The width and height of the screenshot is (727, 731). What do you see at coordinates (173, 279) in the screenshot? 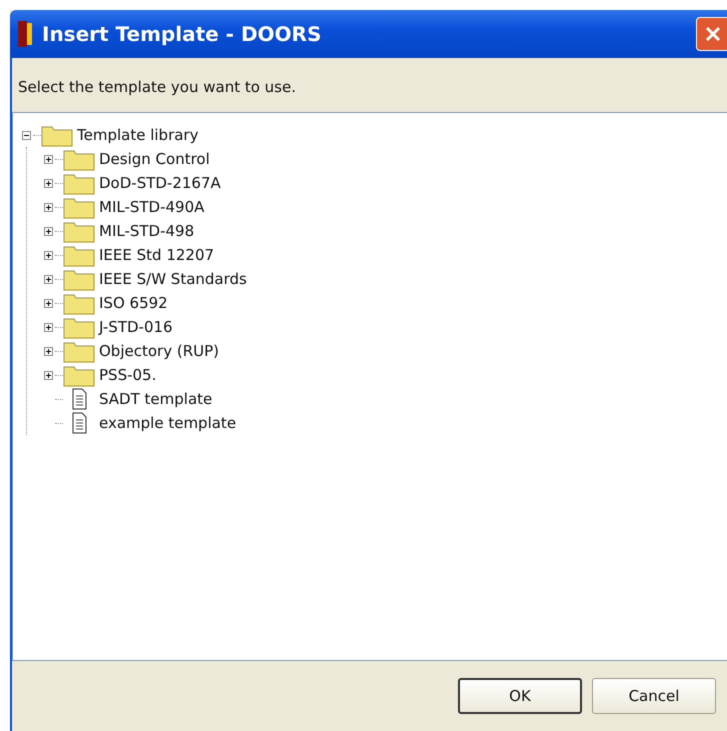
I see `tree-item: IEEE S/W Standards` at bounding box center [173, 279].